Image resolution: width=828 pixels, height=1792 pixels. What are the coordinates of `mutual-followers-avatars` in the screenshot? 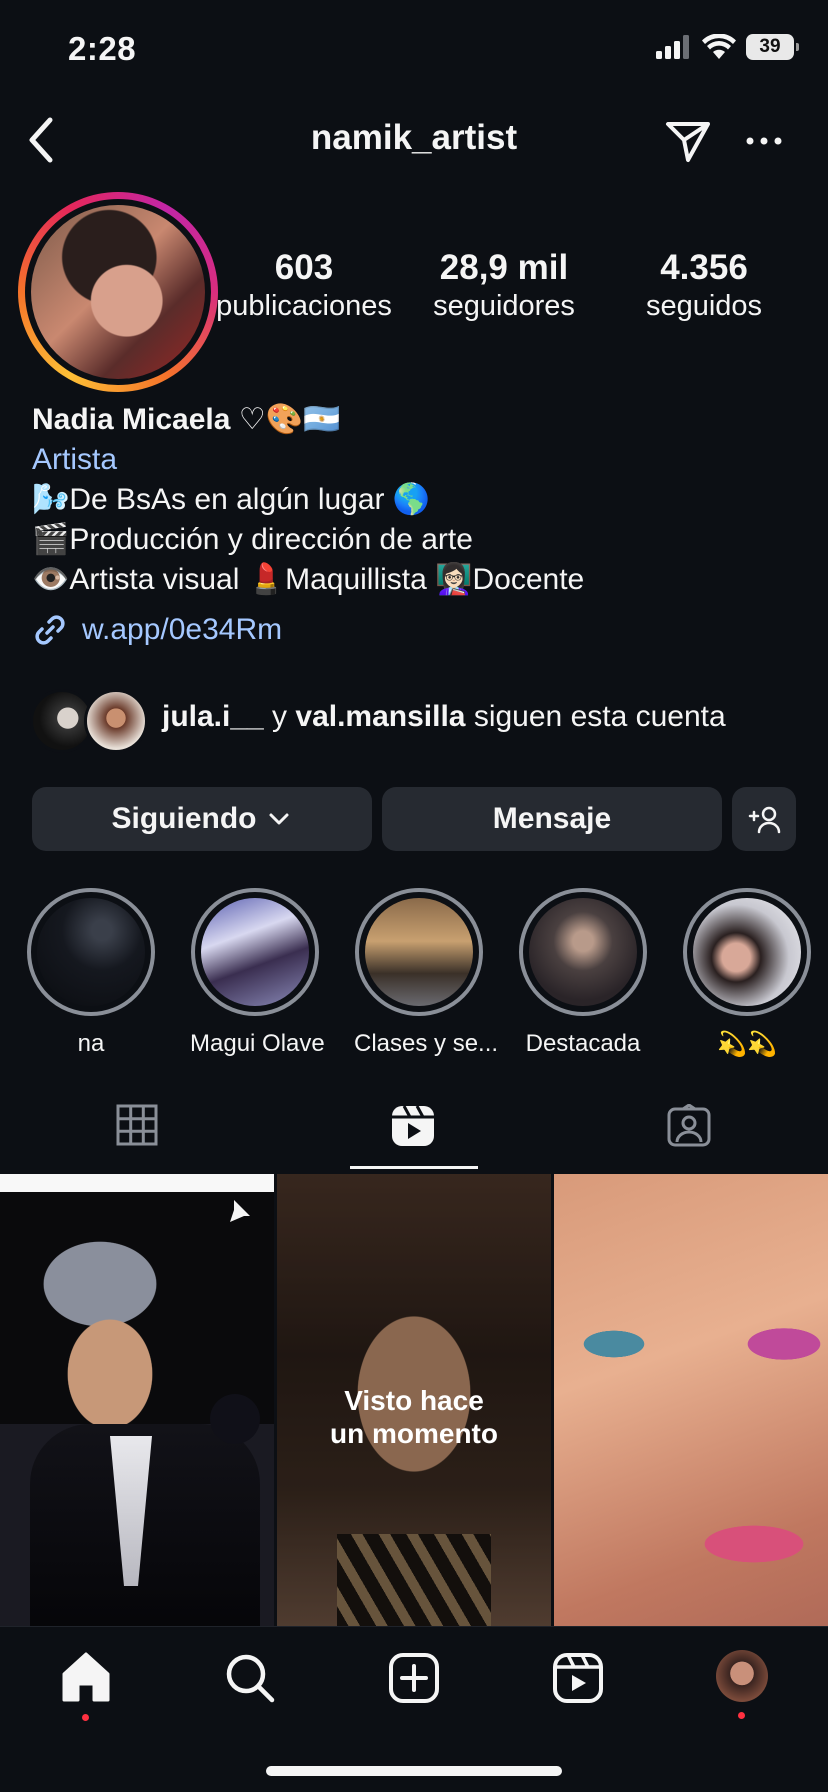 It's located at (90, 721).